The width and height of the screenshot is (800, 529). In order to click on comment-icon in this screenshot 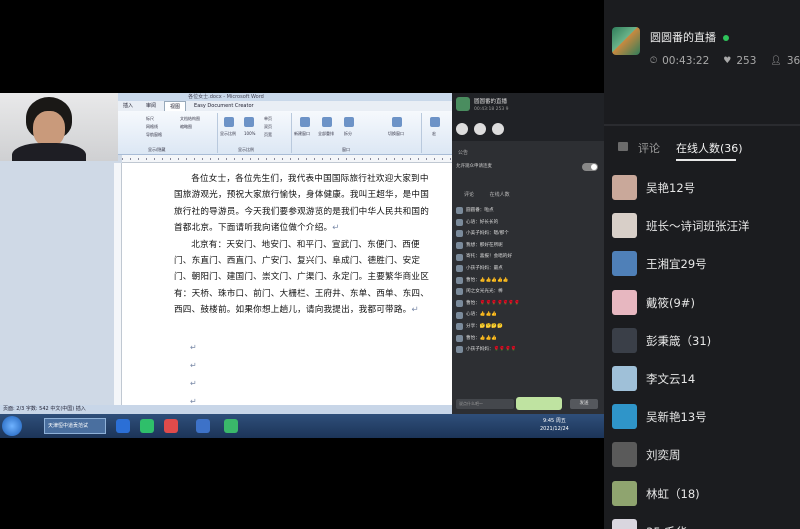, I will do `click(623, 146)`.